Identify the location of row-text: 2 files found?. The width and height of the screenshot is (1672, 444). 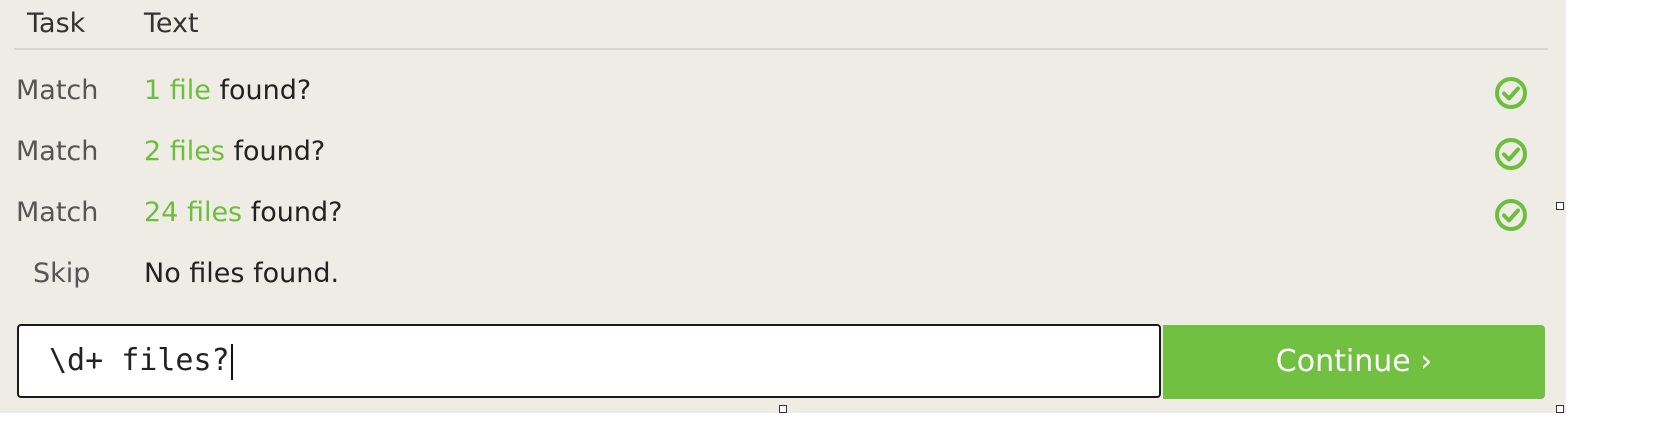
(234, 152).